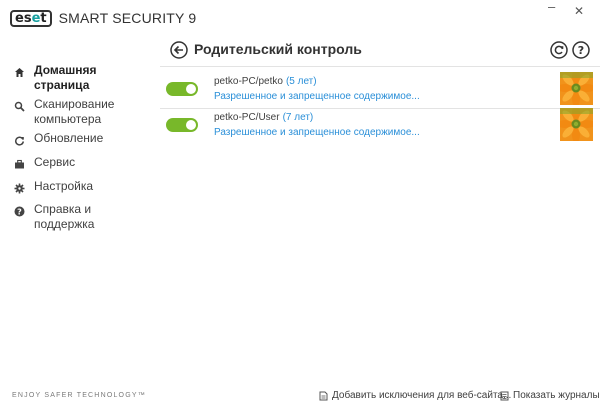 The height and width of the screenshot is (413, 600). Describe the element at coordinates (19, 164) in the screenshot. I see `briefcase-icon` at that location.